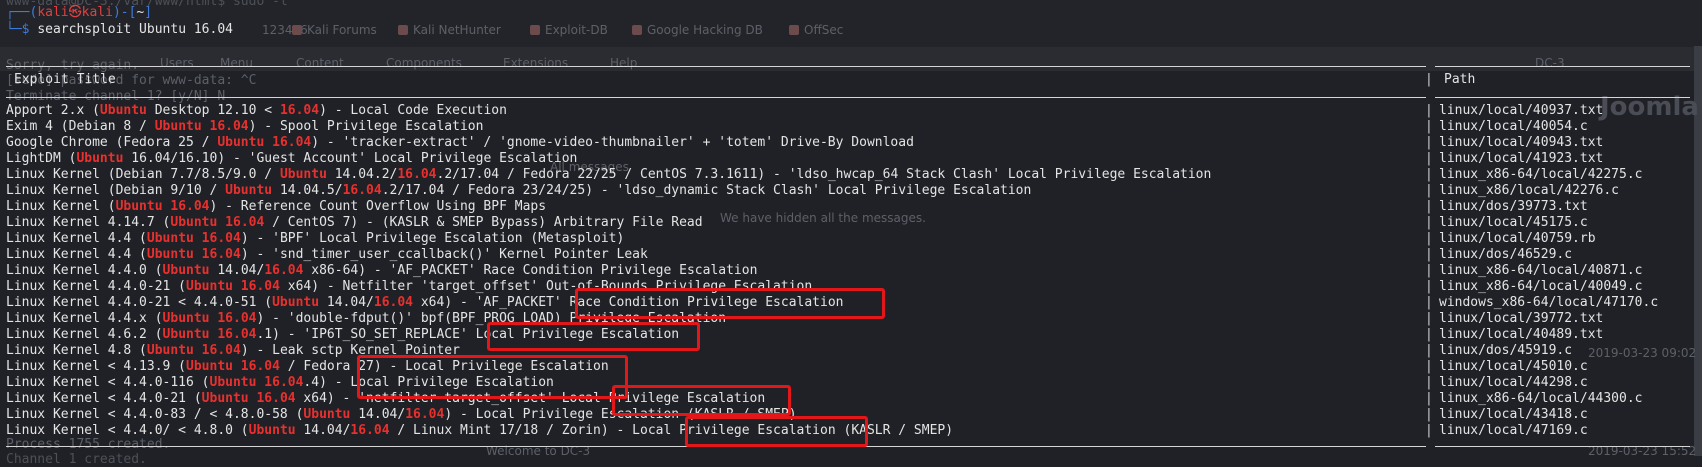 The width and height of the screenshot is (1702, 467). What do you see at coordinates (1562, 66) in the screenshot?
I see `table-top-rule-right` at bounding box center [1562, 66].